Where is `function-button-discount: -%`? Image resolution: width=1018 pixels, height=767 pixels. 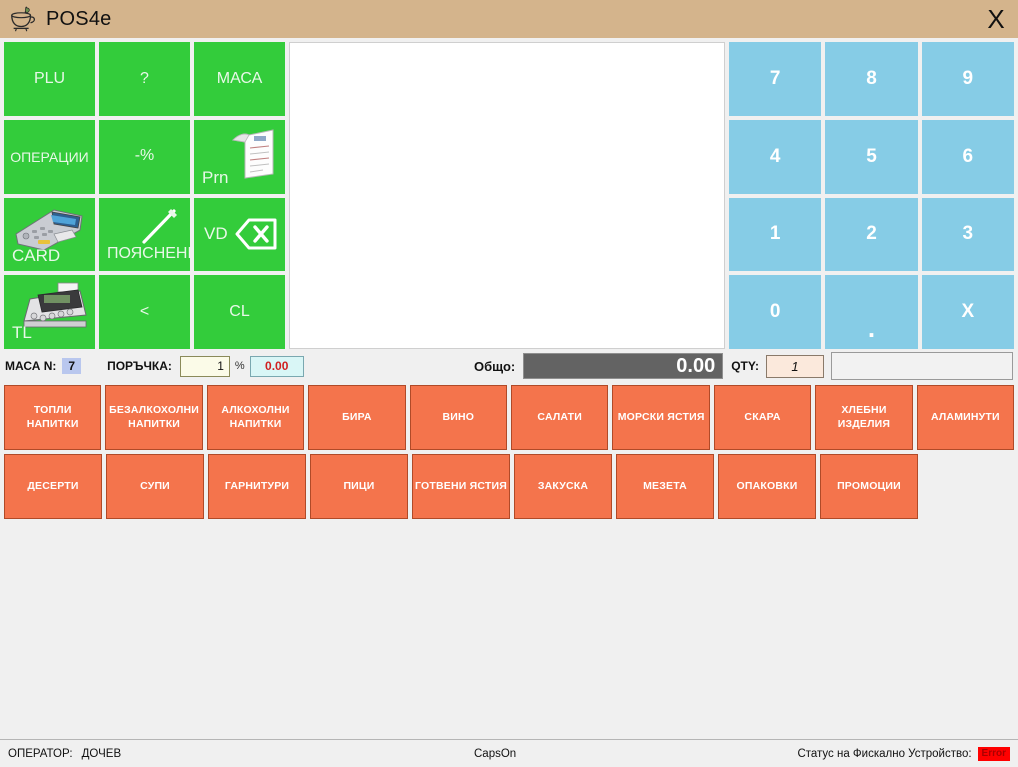
function-button-discount: -% is located at coordinates (144, 156).